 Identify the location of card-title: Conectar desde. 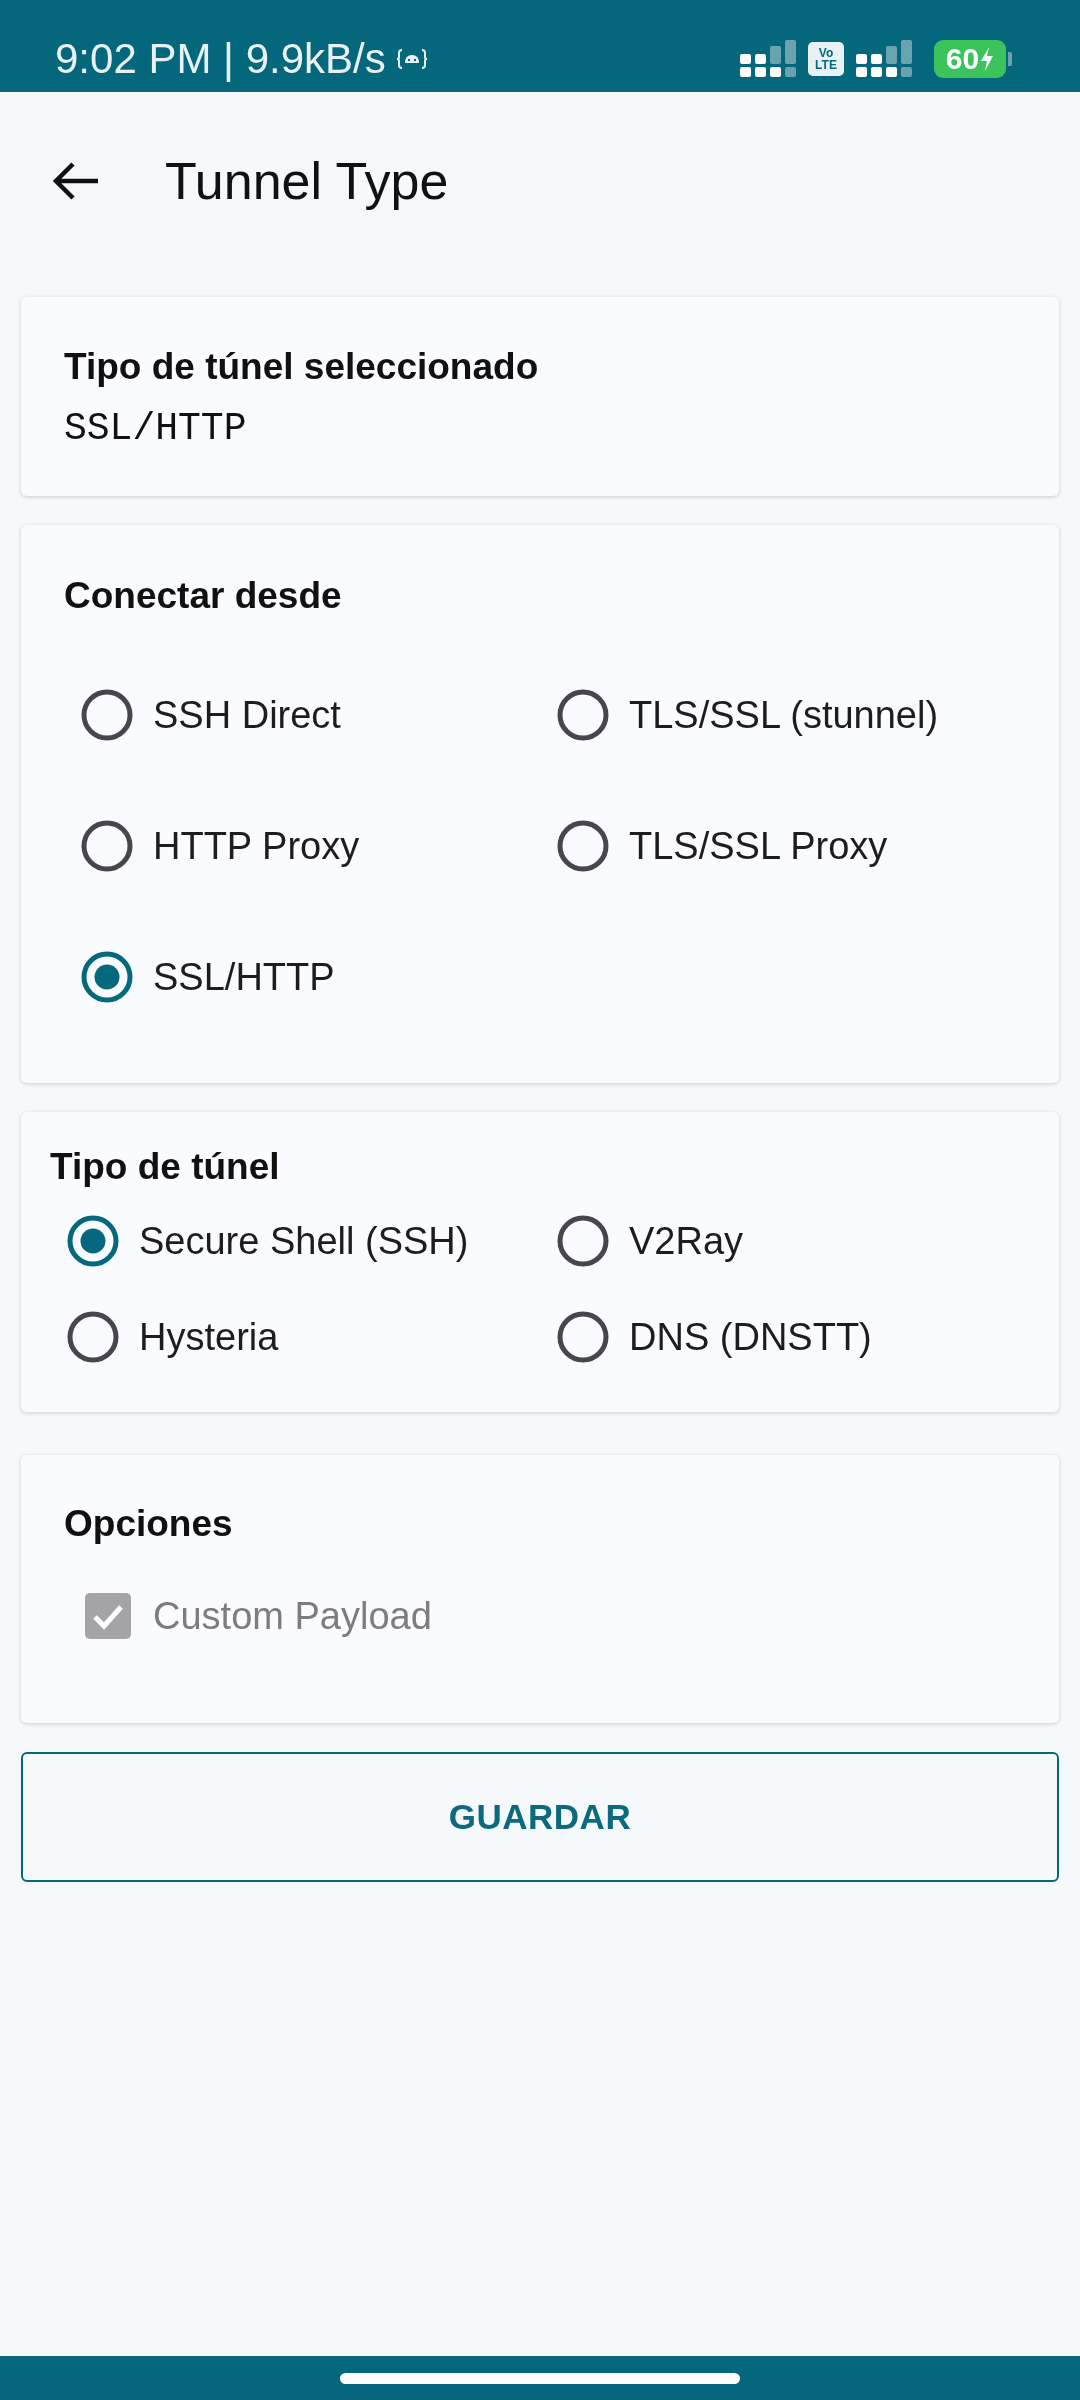
(203, 596).